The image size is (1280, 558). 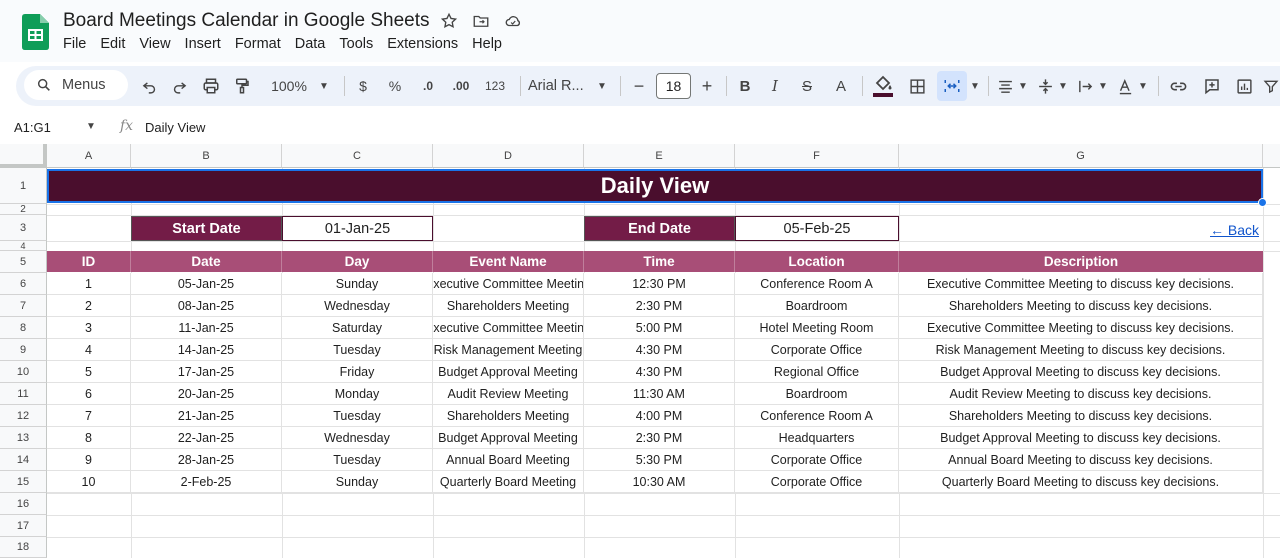 What do you see at coordinates (659, 416) in the screenshot?
I see `cell-time: 4:00 PM` at bounding box center [659, 416].